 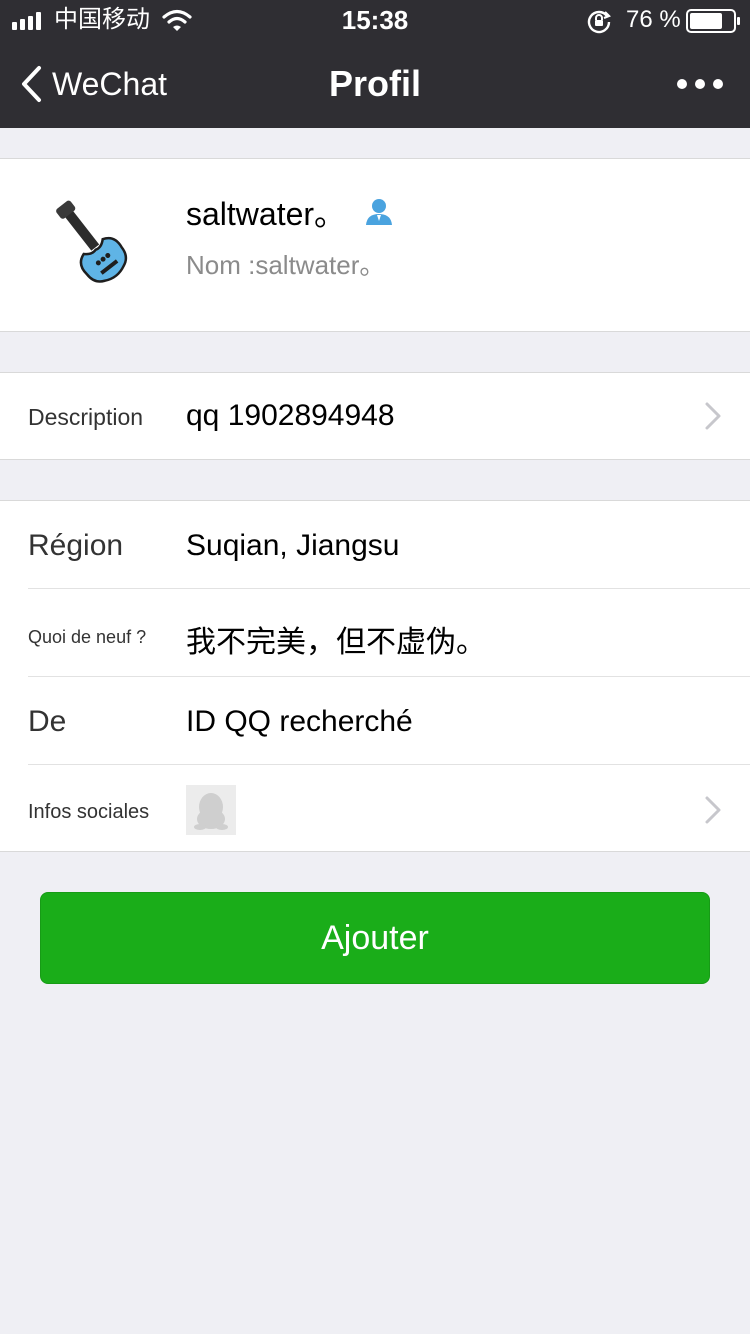 I want to click on nav-bar: WeChat Profil, so click(x=375, y=84).